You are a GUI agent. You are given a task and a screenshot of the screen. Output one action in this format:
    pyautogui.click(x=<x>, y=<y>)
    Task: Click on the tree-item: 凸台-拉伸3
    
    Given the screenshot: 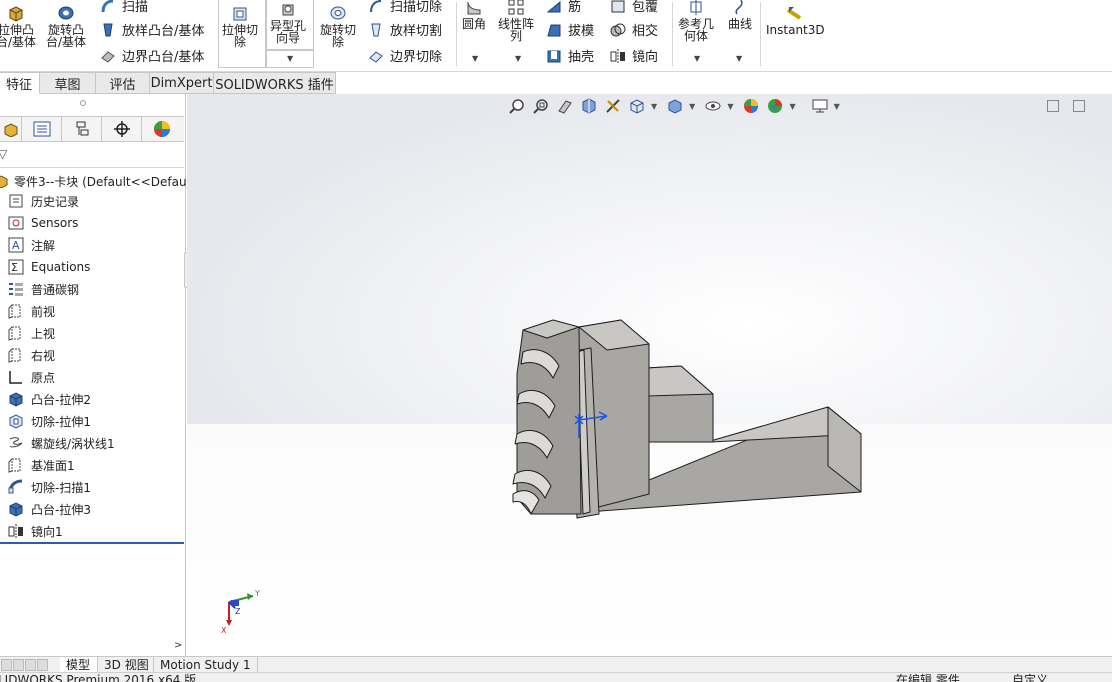 What is the action you would take?
    pyautogui.click(x=92, y=509)
    